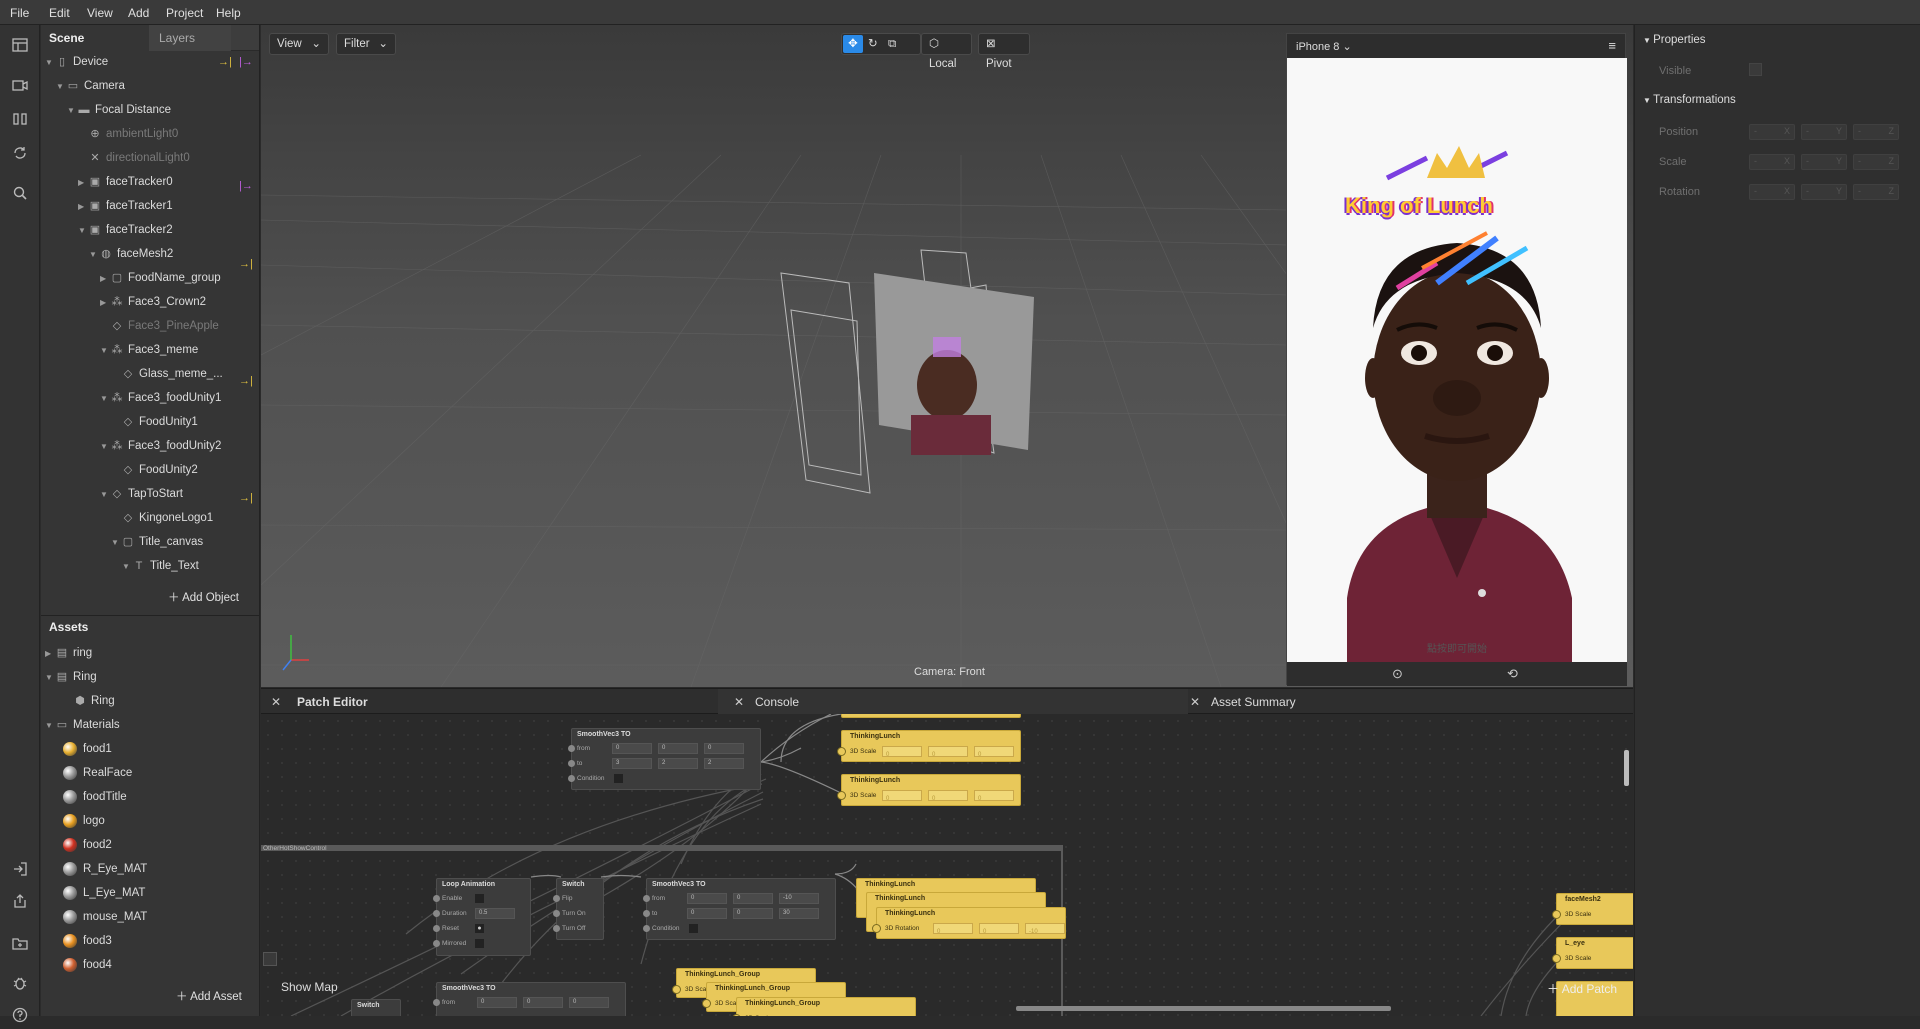 The width and height of the screenshot is (1920, 1029). I want to click on device-dropdown: iPhone 8 ⌄, so click(1324, 46).